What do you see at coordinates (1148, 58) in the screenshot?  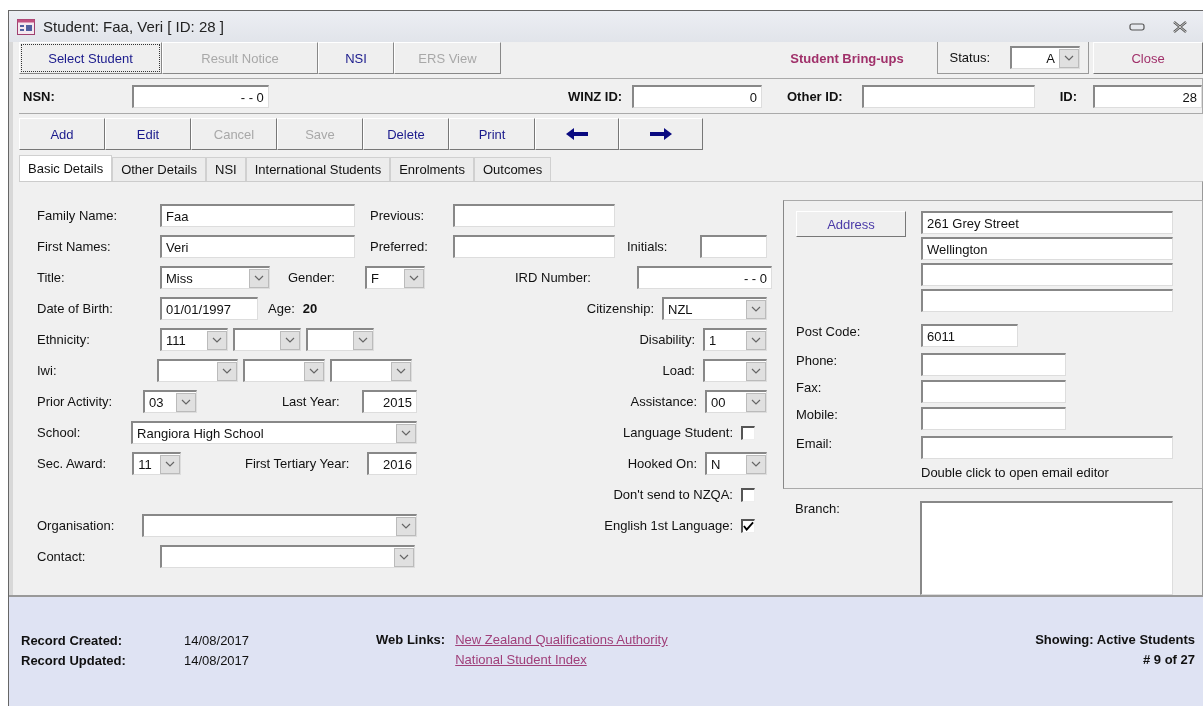 I see `close-button: Close` at bounding box center [1148, 58].